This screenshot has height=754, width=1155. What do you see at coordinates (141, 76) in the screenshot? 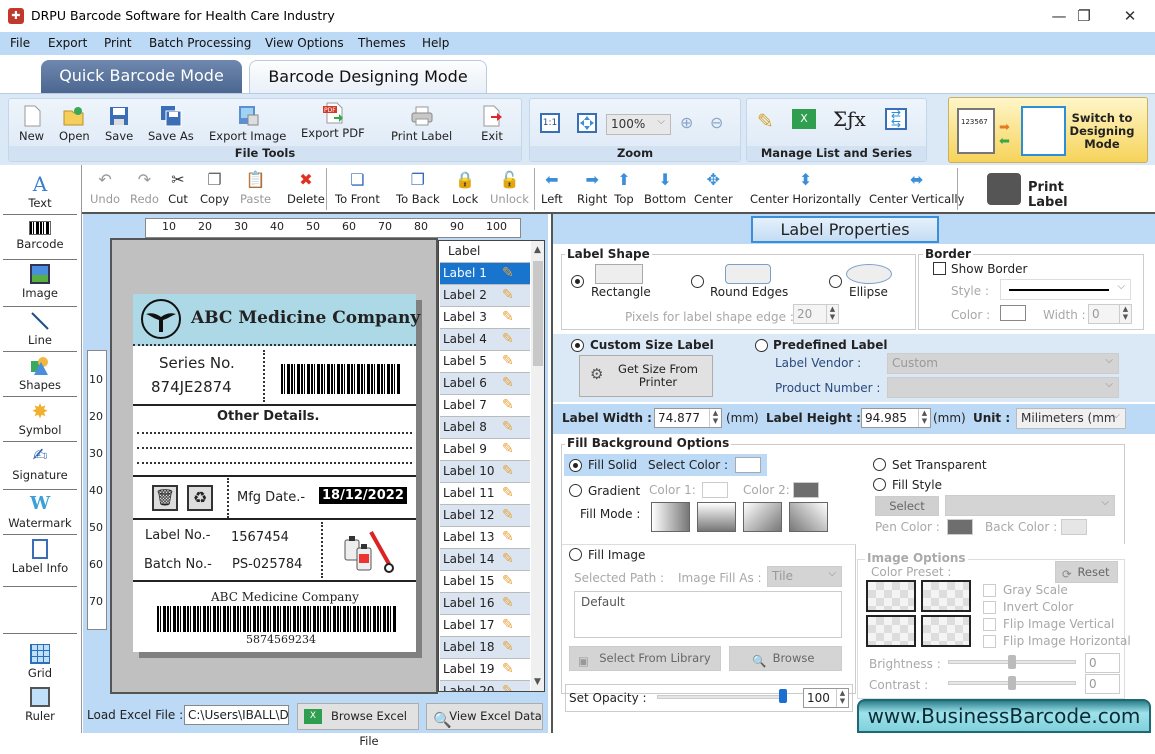
I see `tab-quick-barcode-mode: Quick Barcode Mode` at bounding box center [141, 76].